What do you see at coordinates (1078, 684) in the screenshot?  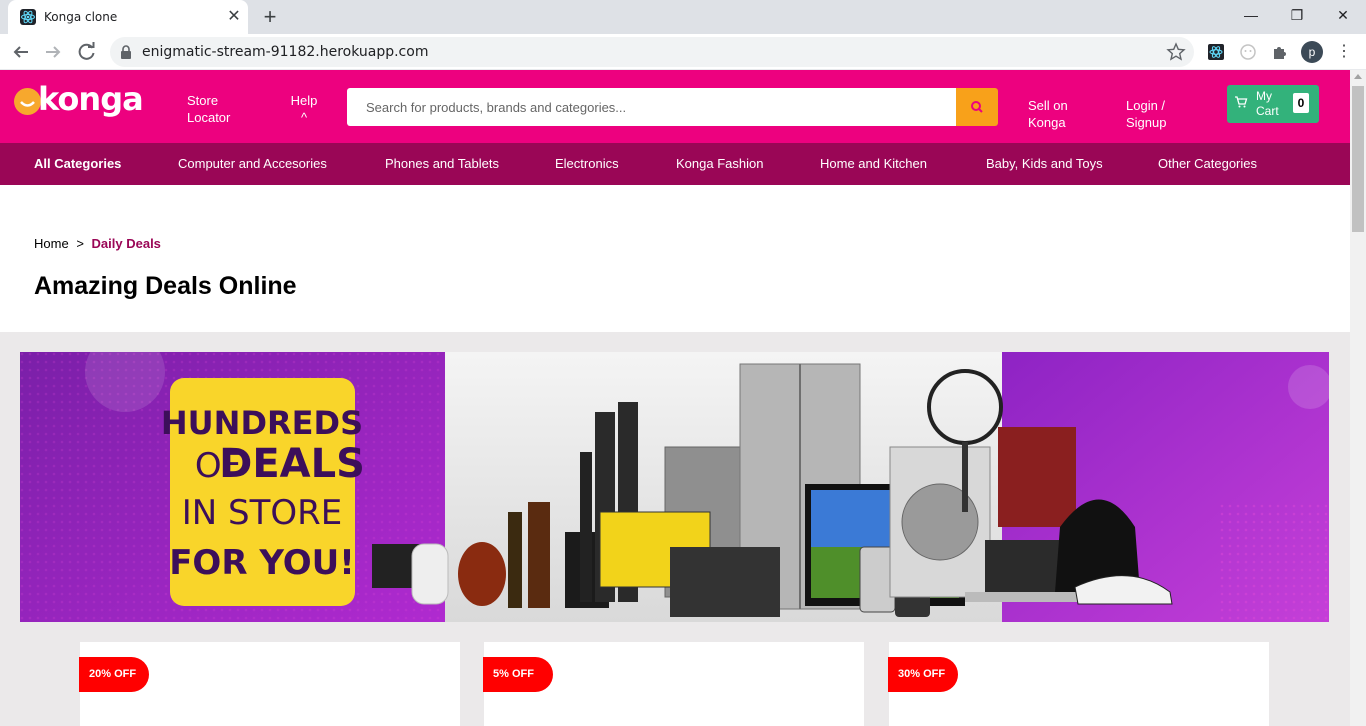 I see `deal-card: 30% OFF` at bounding box center [1078, 684].